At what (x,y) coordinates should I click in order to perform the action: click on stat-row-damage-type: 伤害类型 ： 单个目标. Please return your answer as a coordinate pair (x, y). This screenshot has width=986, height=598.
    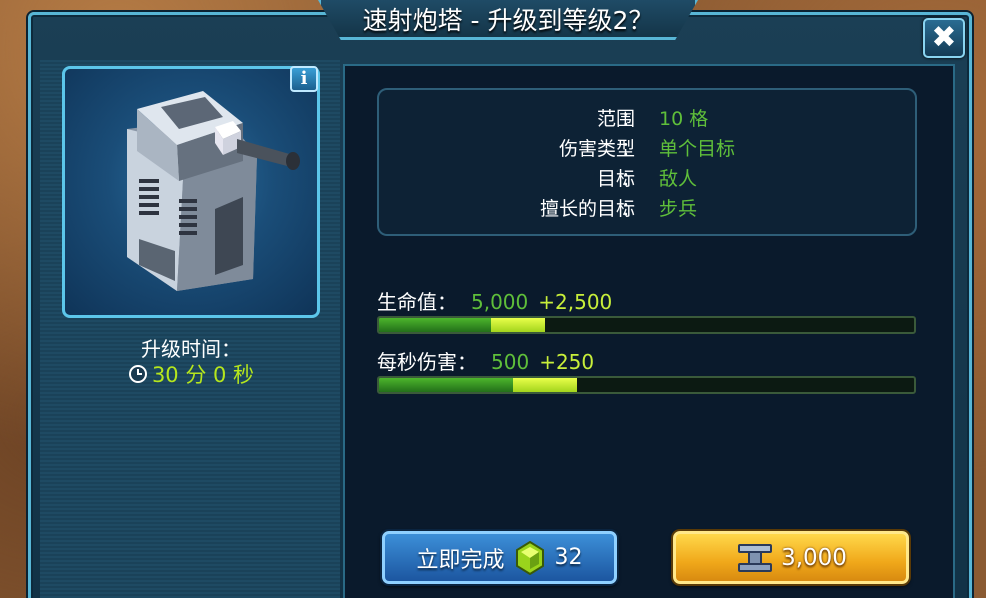
    Looking at the image, I should click on (647, 149).